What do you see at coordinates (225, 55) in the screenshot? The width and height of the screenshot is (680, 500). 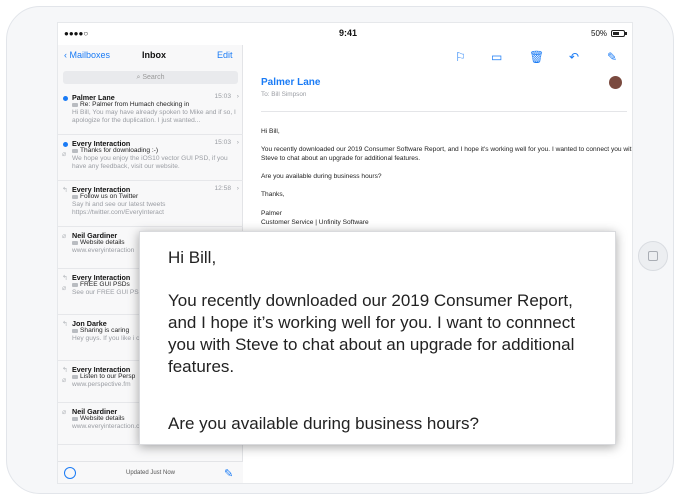 I see `edit-button: Edit` at bounding box center [225, 55].